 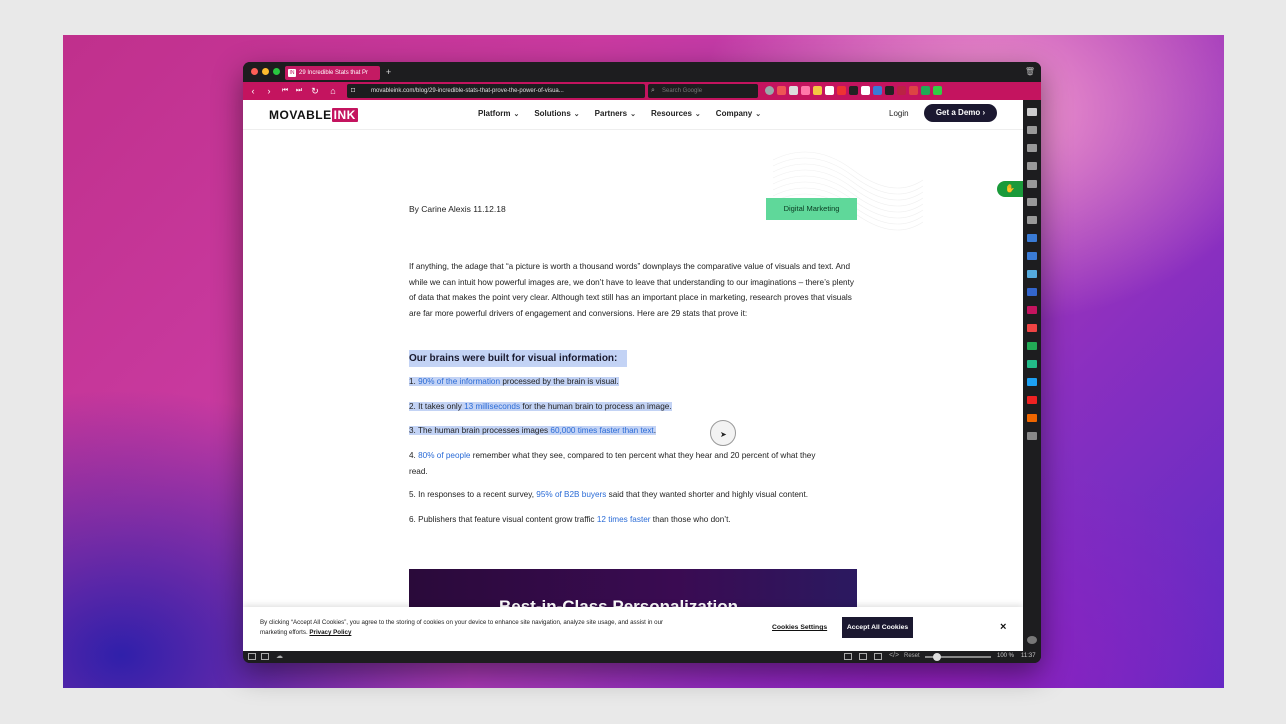 I want to click on zoom-window-button, so click(x=276, y=71).